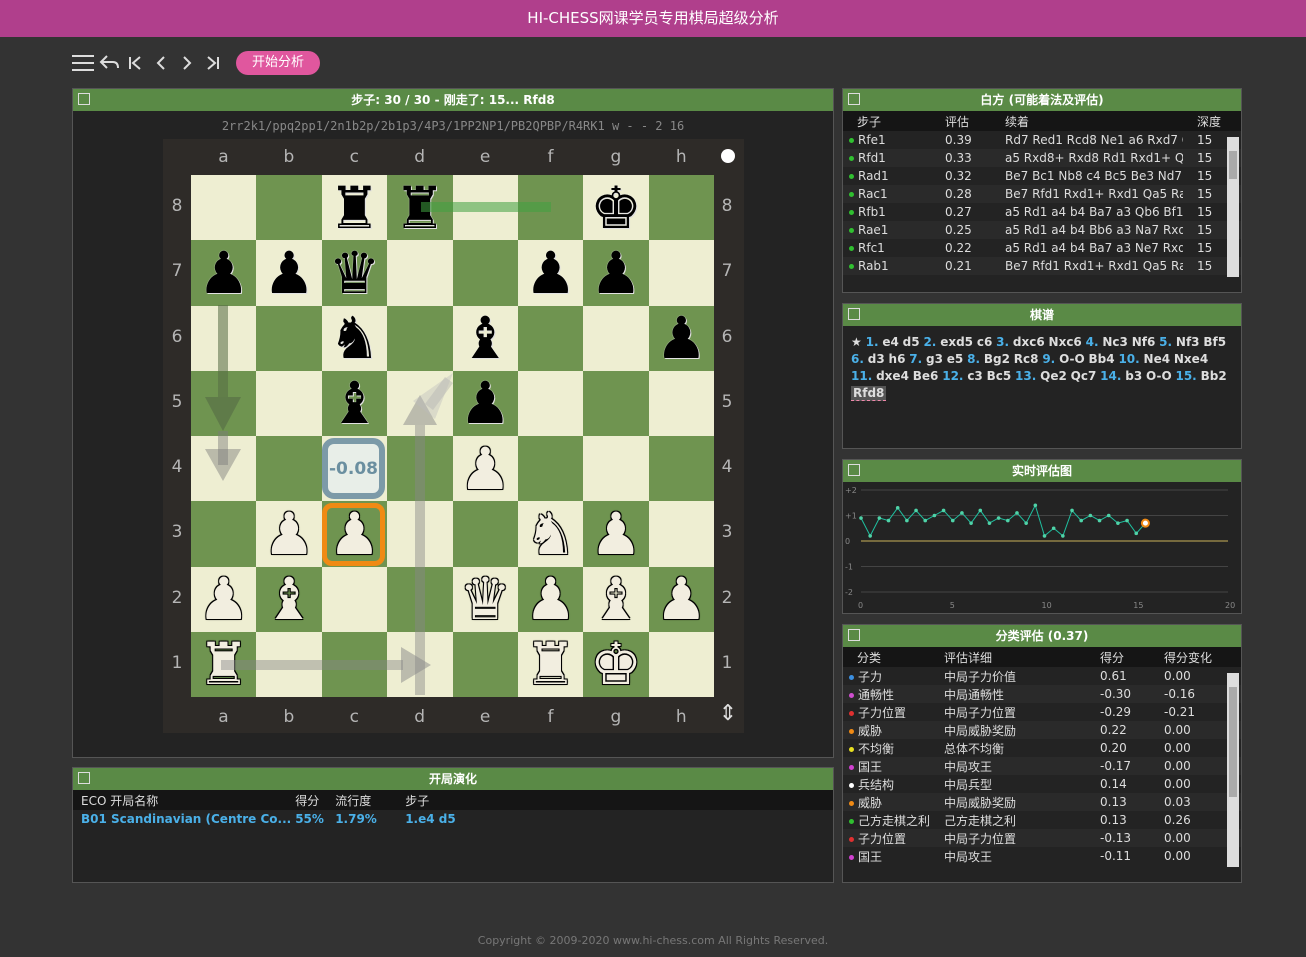 This screenshot has height=957, width=1306. I want to click on square-c5: ♝, so click(354, 403).